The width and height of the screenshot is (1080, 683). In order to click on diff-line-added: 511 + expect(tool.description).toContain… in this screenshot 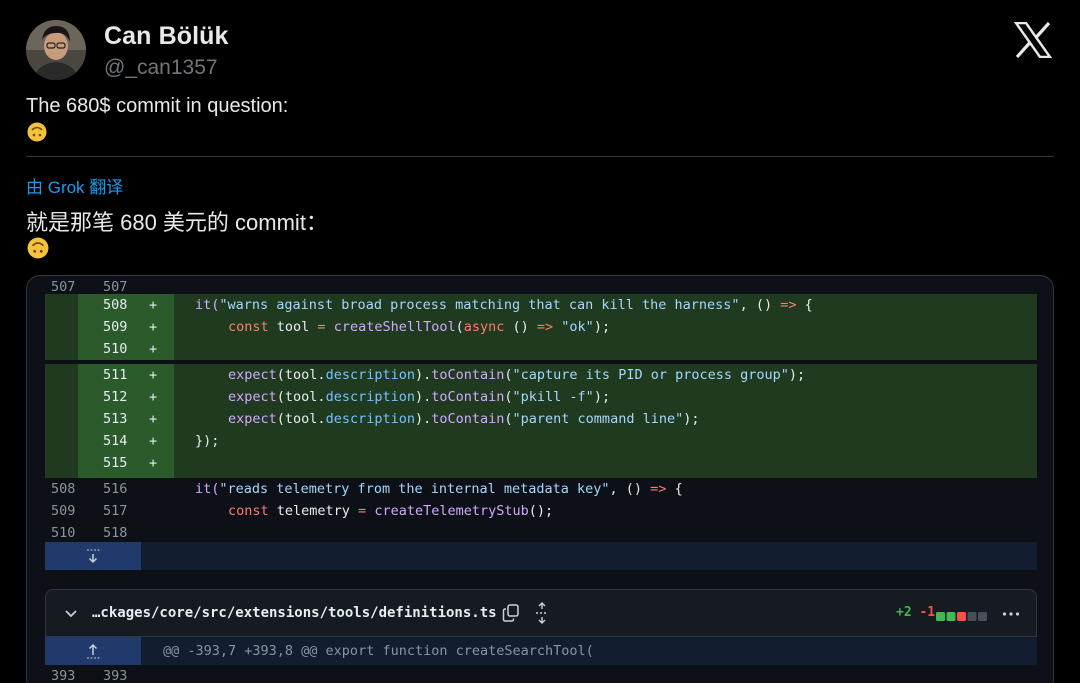, I will do `click(541, 375)`.